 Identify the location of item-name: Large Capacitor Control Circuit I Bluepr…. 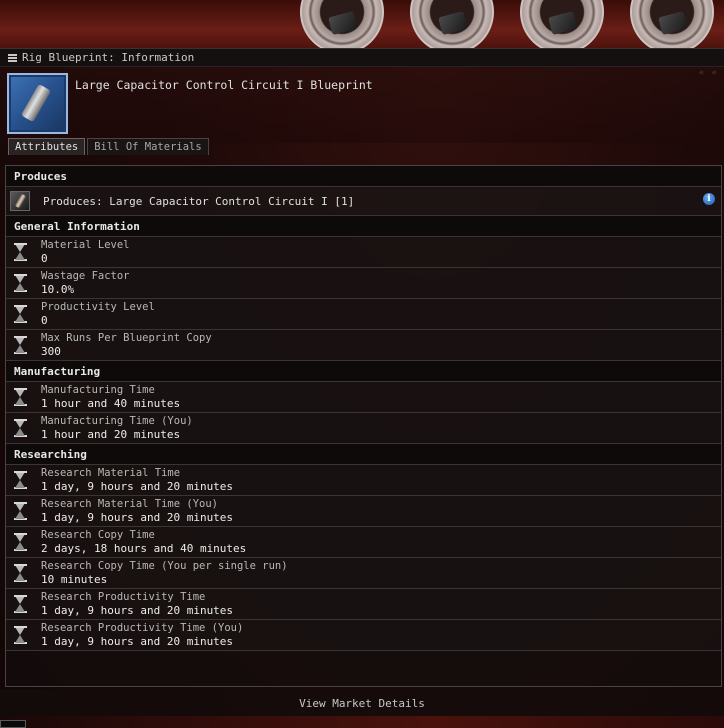
(224, 85).